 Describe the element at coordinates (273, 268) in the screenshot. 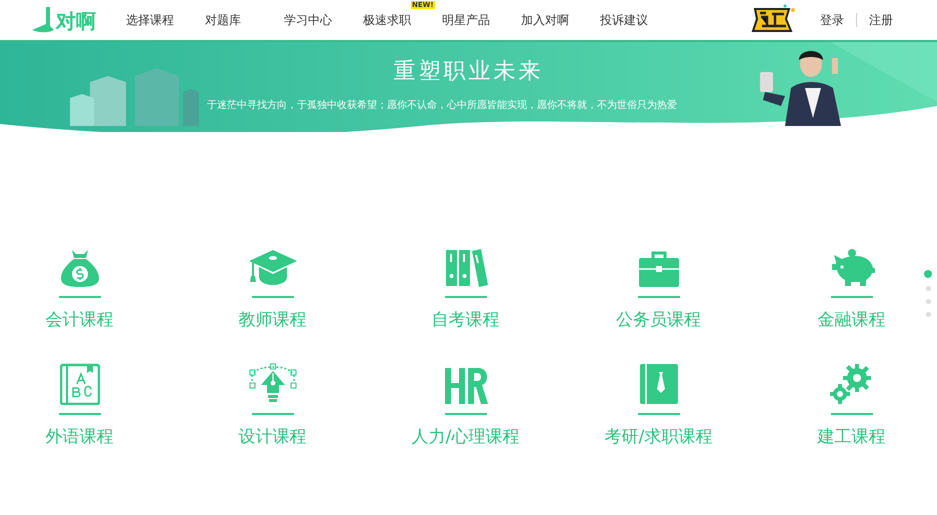

I see `graduation-cap-icon` at that location.